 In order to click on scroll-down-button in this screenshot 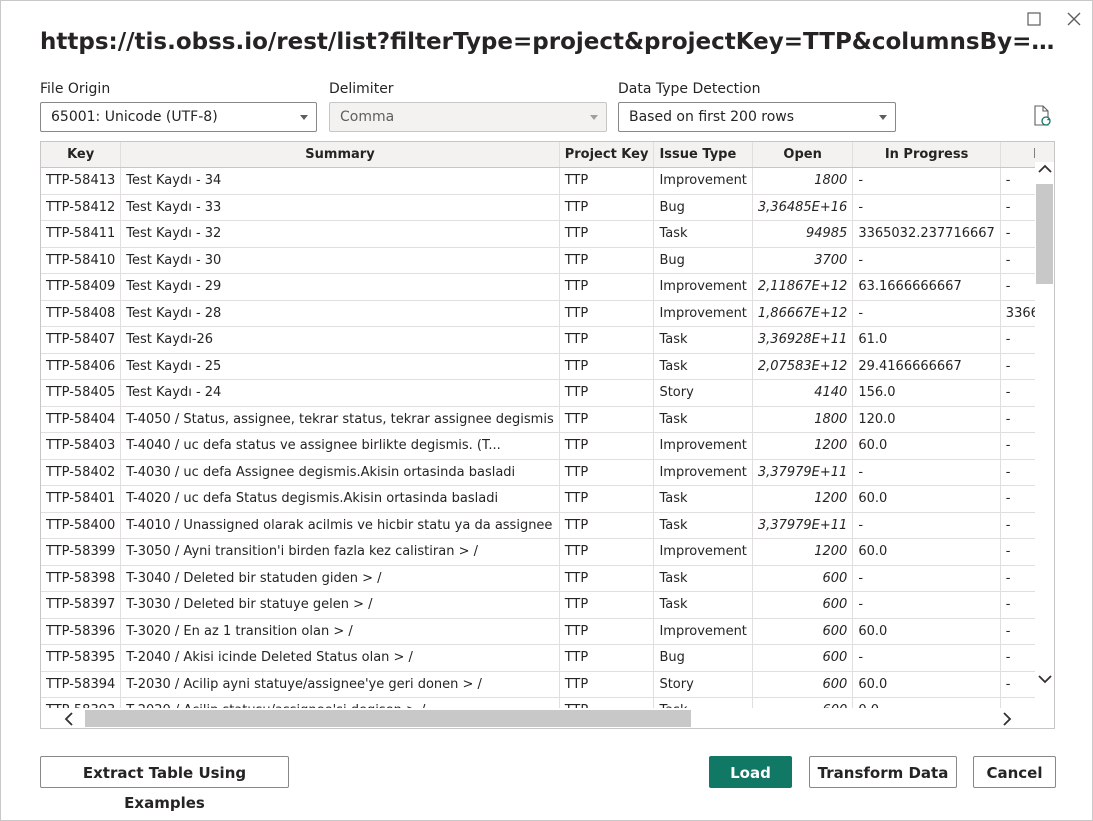, I will do `click(1045, 679)`.